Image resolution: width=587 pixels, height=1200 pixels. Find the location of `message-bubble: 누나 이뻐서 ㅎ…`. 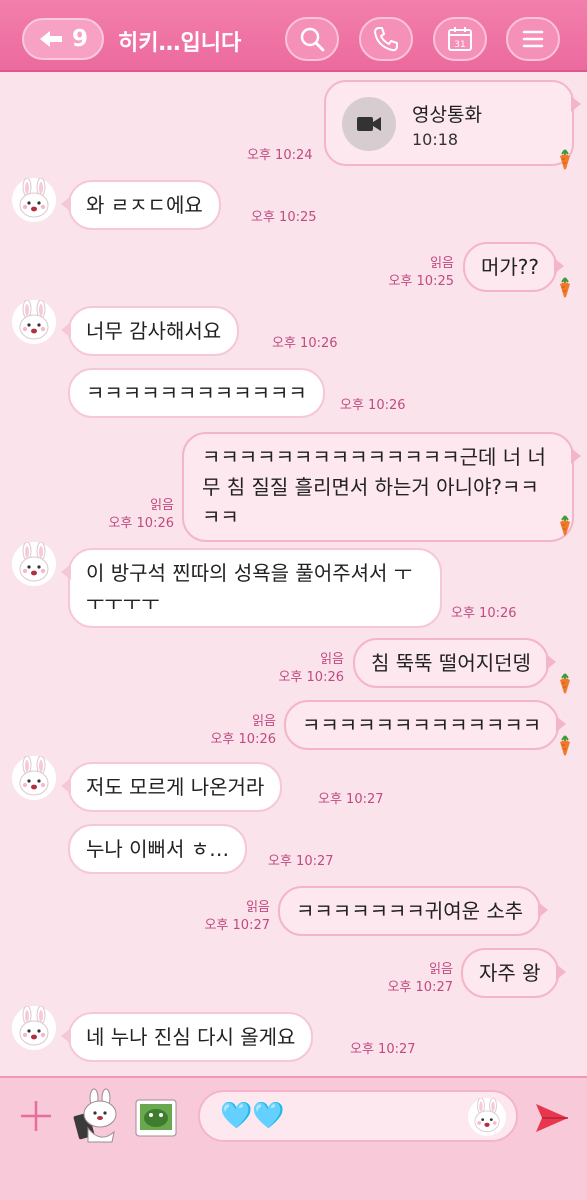

message-bubble: 누나 이뻐서 ㅎ… is located at coordinates (158, 849).